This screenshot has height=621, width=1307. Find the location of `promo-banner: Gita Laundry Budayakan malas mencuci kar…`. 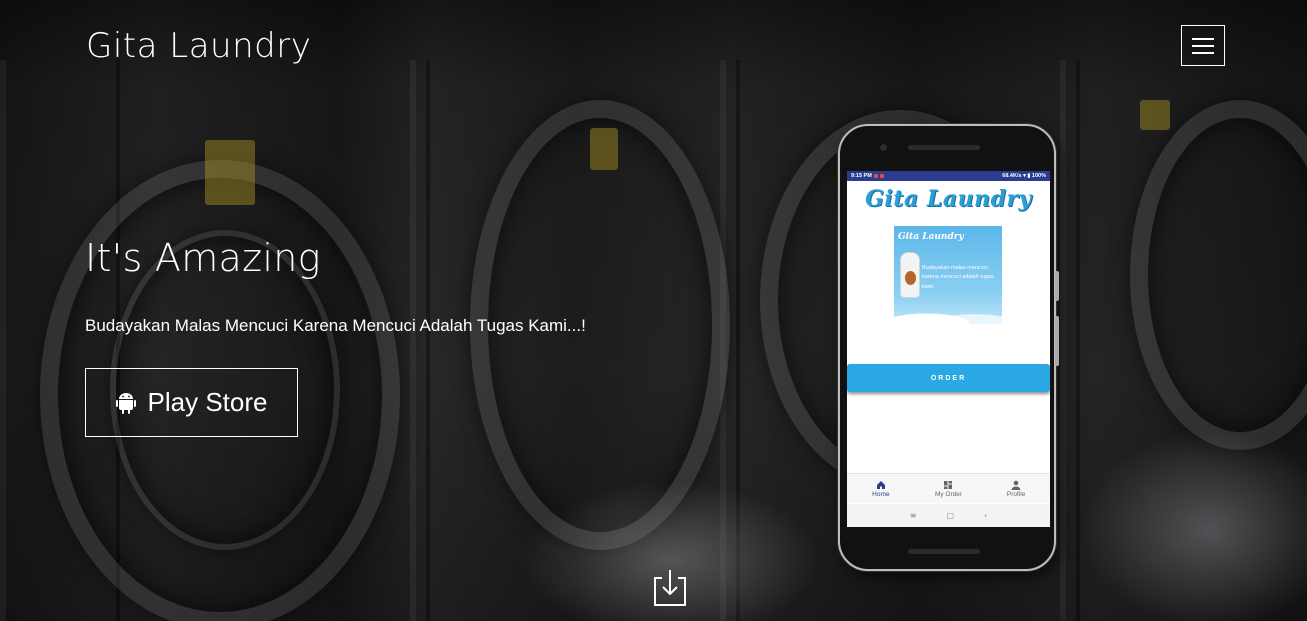

promo-banner: Gita Laundry Budayakan malas mencuci kar… is located at coordinates (948, 275).